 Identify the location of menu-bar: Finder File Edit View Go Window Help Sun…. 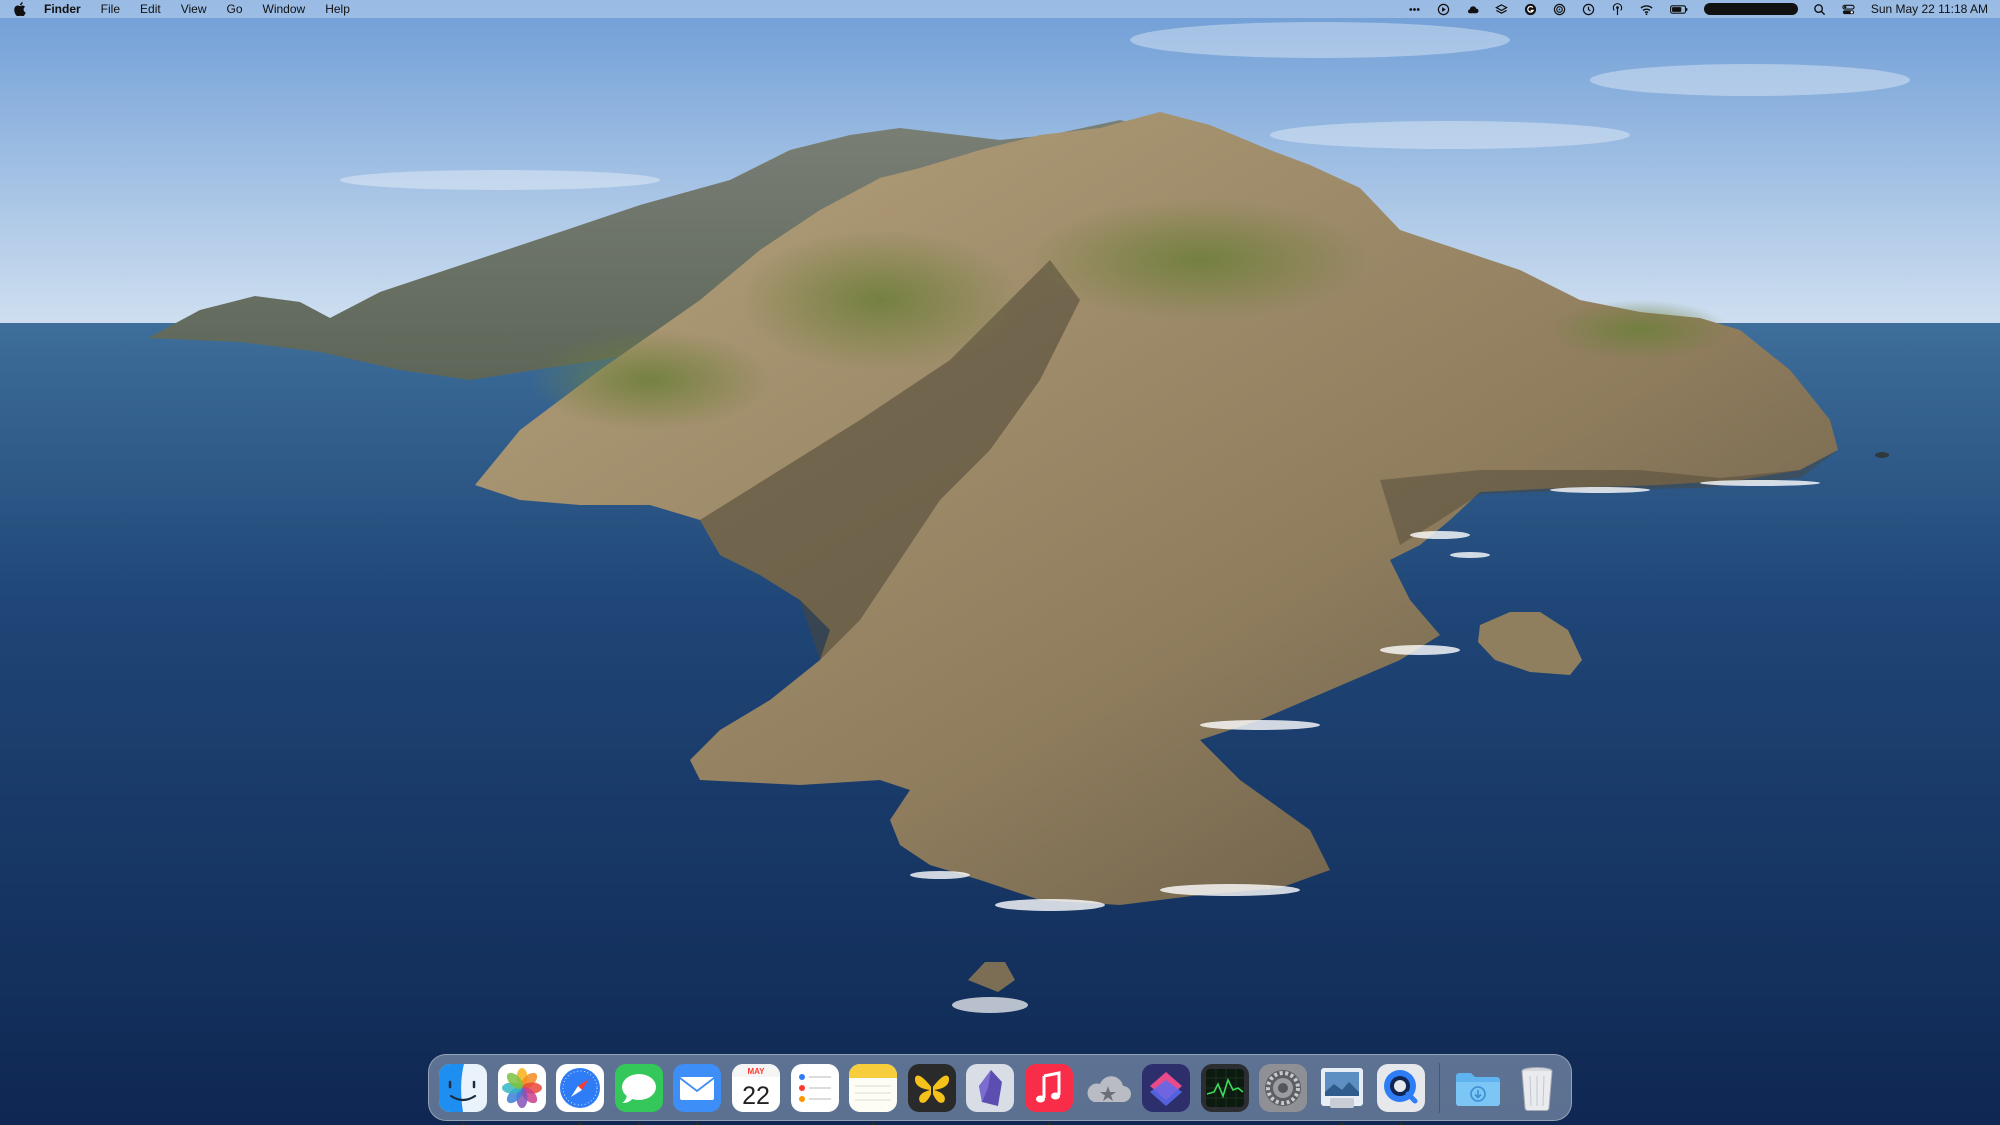
(1000, 9).